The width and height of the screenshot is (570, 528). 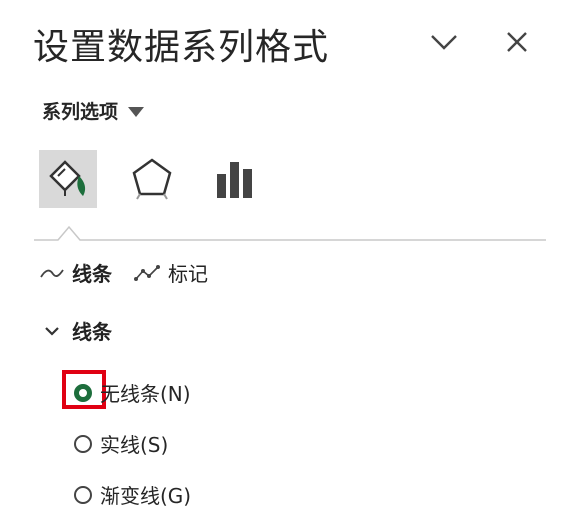 I want to click on pentagon-icon, so click(x=152, y=179).